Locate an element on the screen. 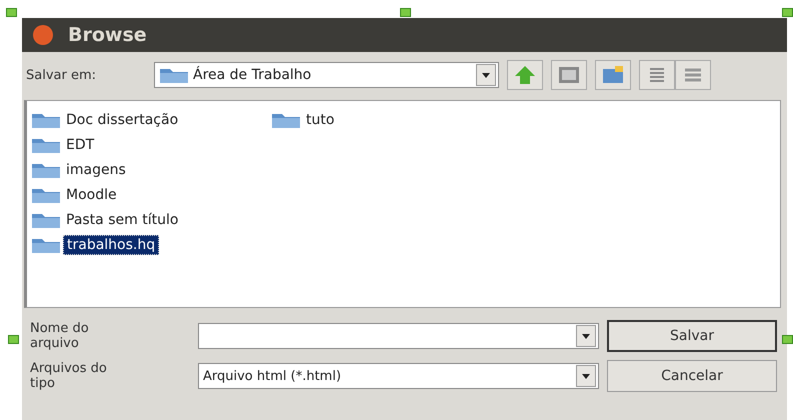 Image resolution: width=793 pixels, height=420 pixels. location-value: Área de Trabalho is located at coordinates (252, 75).